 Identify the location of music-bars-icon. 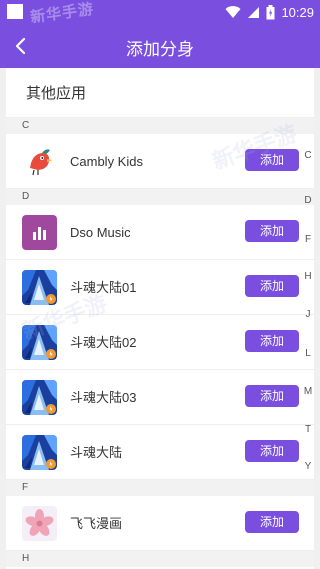
(39, 232).